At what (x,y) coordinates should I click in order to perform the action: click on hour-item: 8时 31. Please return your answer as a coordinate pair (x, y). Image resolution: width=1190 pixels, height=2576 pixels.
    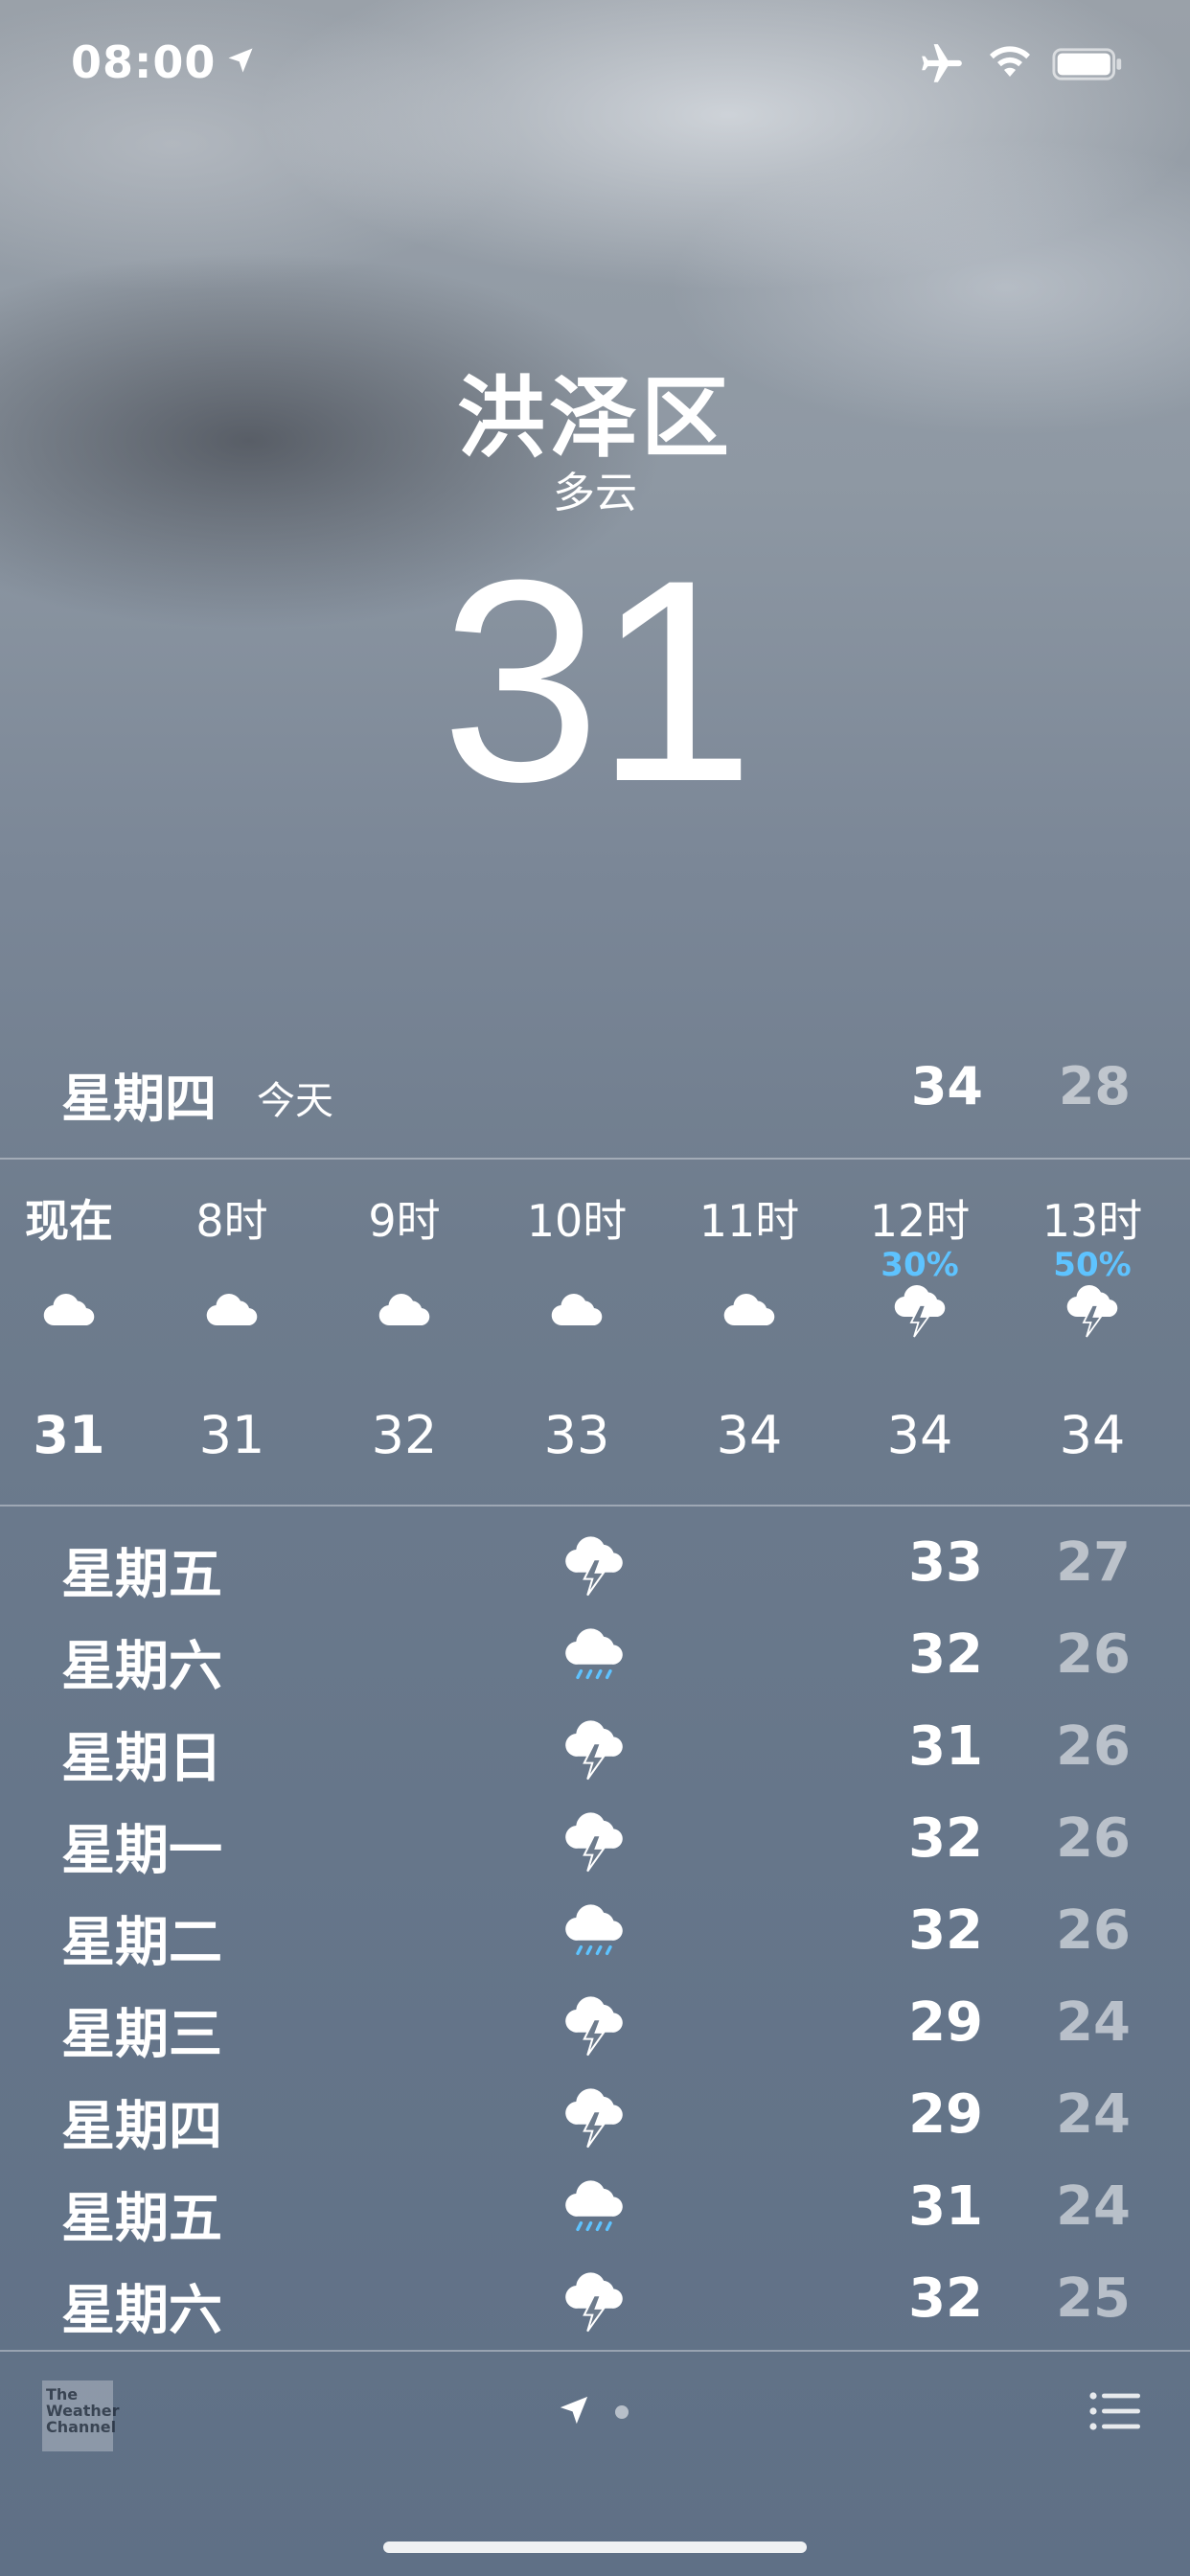
    Looking at the image, I should click on (232, 1332).